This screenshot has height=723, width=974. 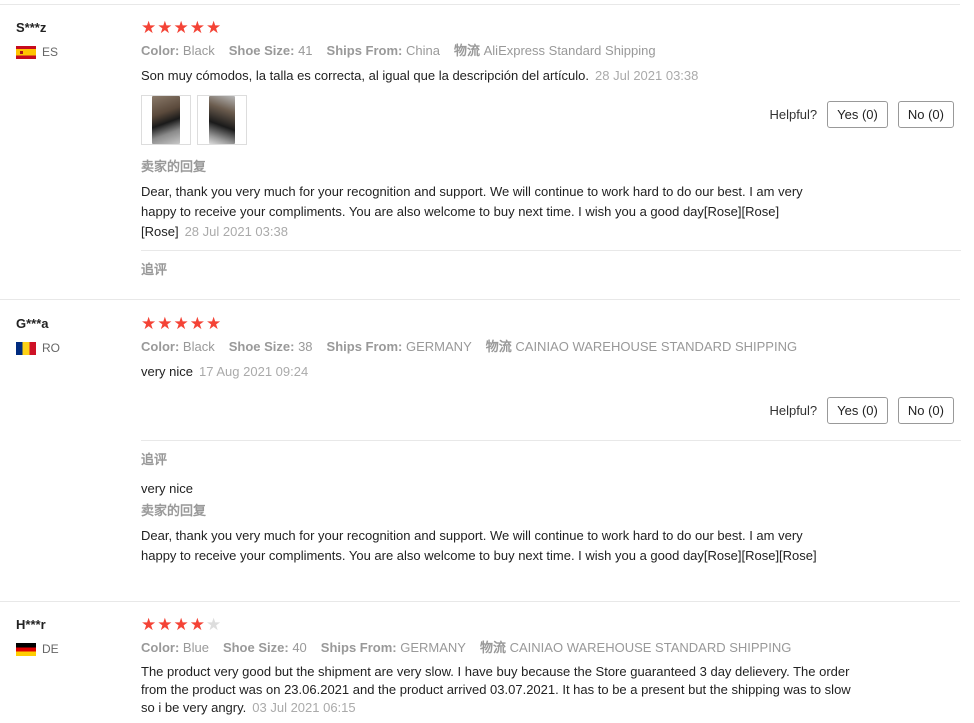 I want to click on romania-flag-icon, so click(x=26, y=348).